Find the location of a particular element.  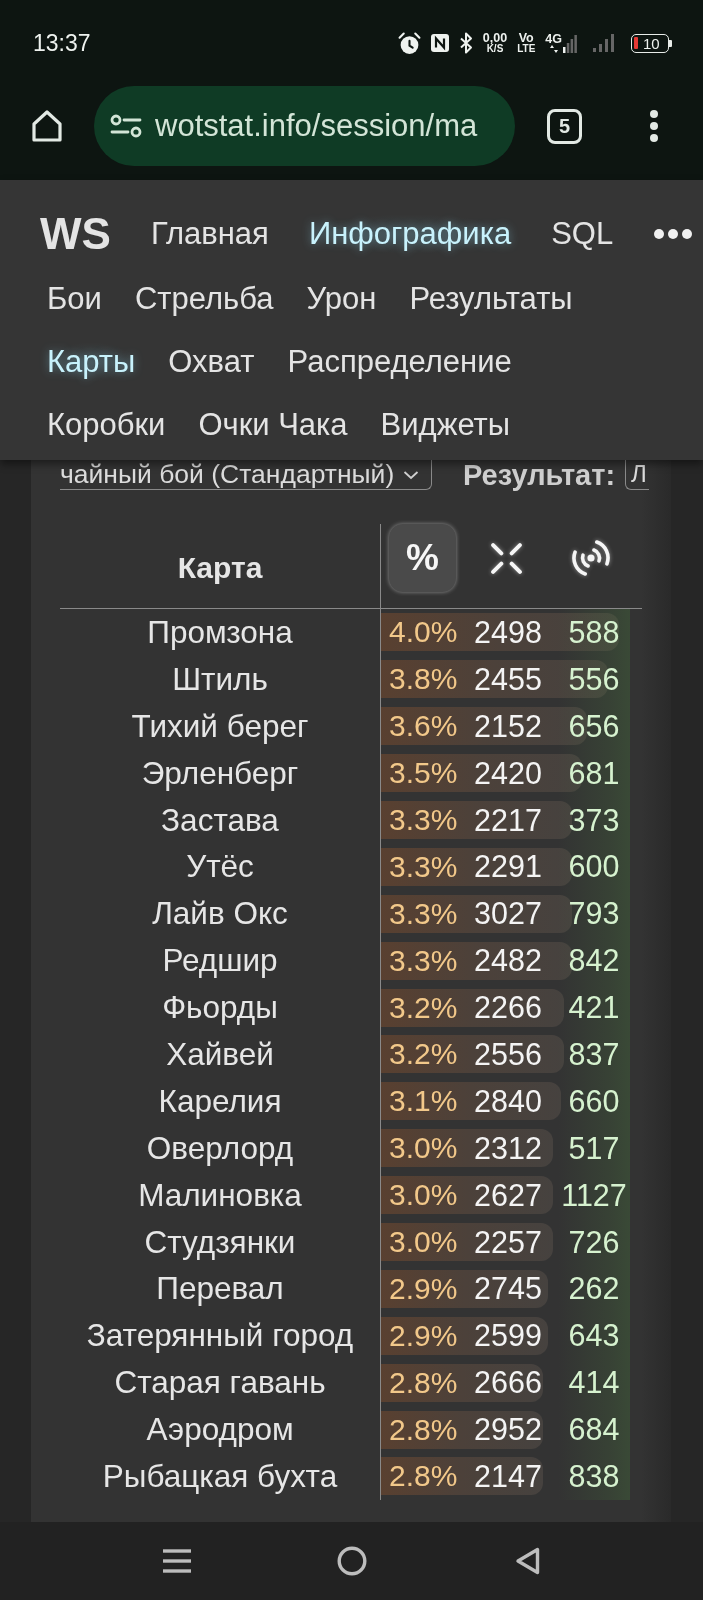

back-icon is located at coordinates (528, 1561).